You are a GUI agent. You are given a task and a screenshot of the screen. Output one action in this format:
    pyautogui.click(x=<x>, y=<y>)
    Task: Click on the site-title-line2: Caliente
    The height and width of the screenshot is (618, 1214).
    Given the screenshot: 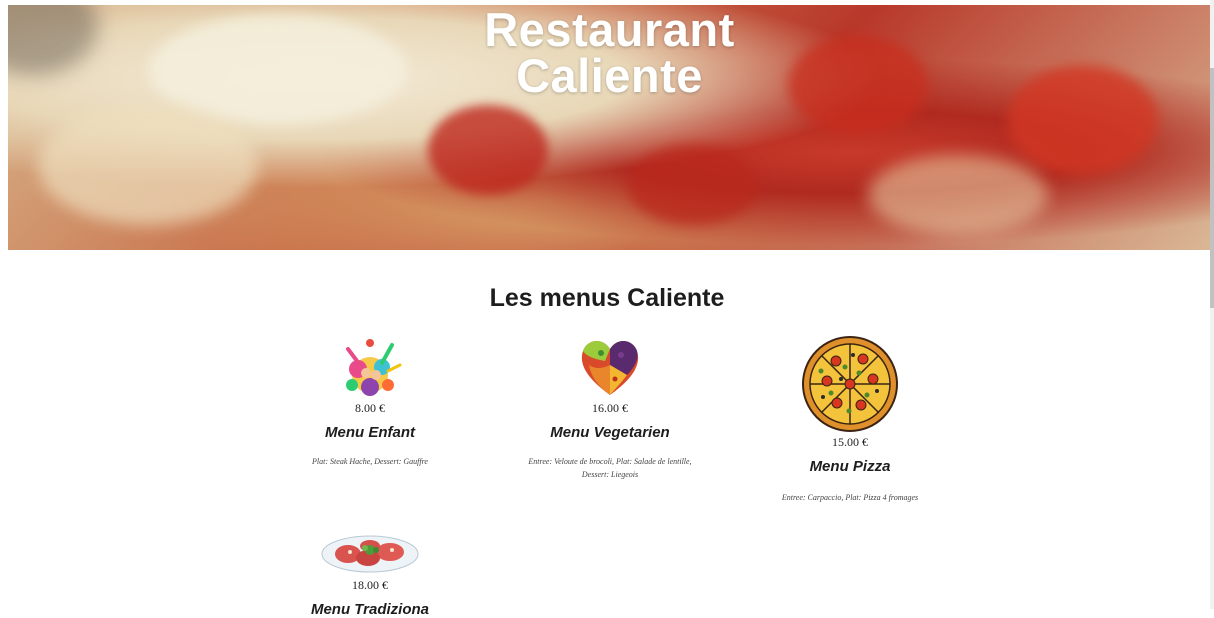 What is the action you would take?
    pyautogui.click(x=609, y=75)
    